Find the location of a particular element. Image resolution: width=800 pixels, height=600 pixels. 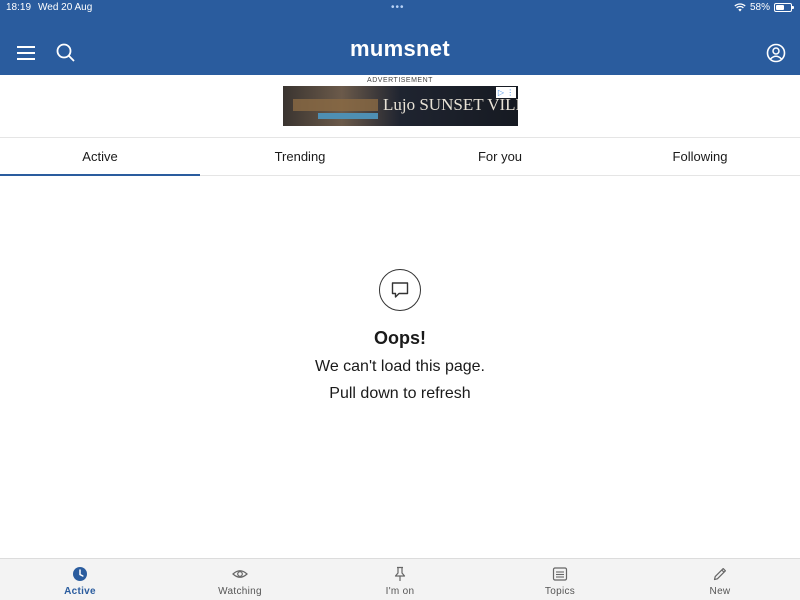

nav-item-active: Active is located at coordinates (80, 579).